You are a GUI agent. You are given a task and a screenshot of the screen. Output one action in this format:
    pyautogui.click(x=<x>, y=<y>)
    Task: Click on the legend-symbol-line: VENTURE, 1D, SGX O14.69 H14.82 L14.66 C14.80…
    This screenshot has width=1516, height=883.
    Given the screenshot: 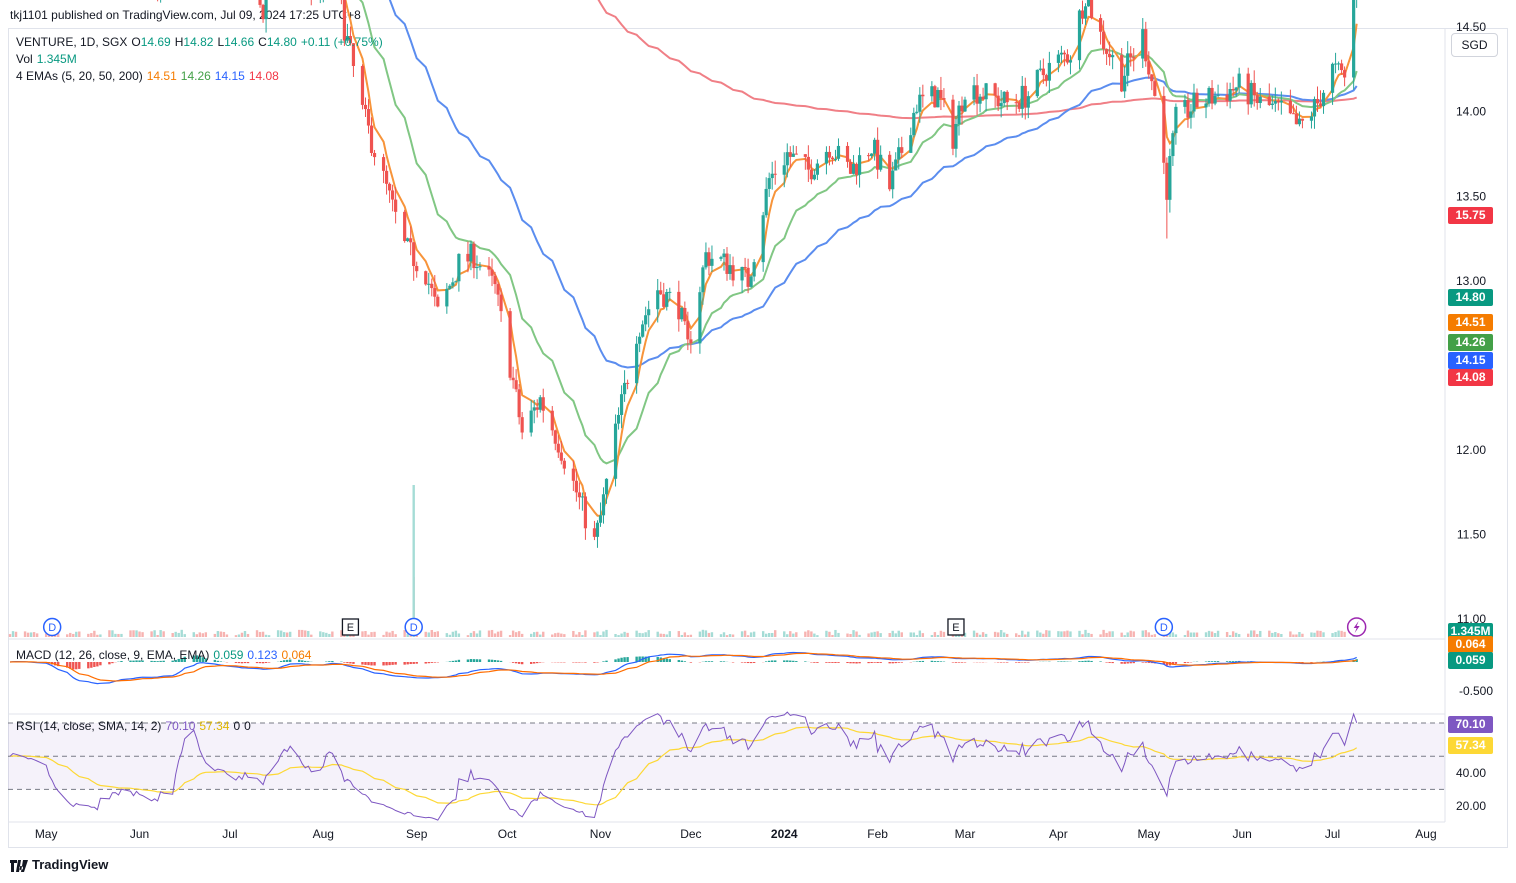 What is the action you would take?
    pyautogui.click(x=201, y=42)
    